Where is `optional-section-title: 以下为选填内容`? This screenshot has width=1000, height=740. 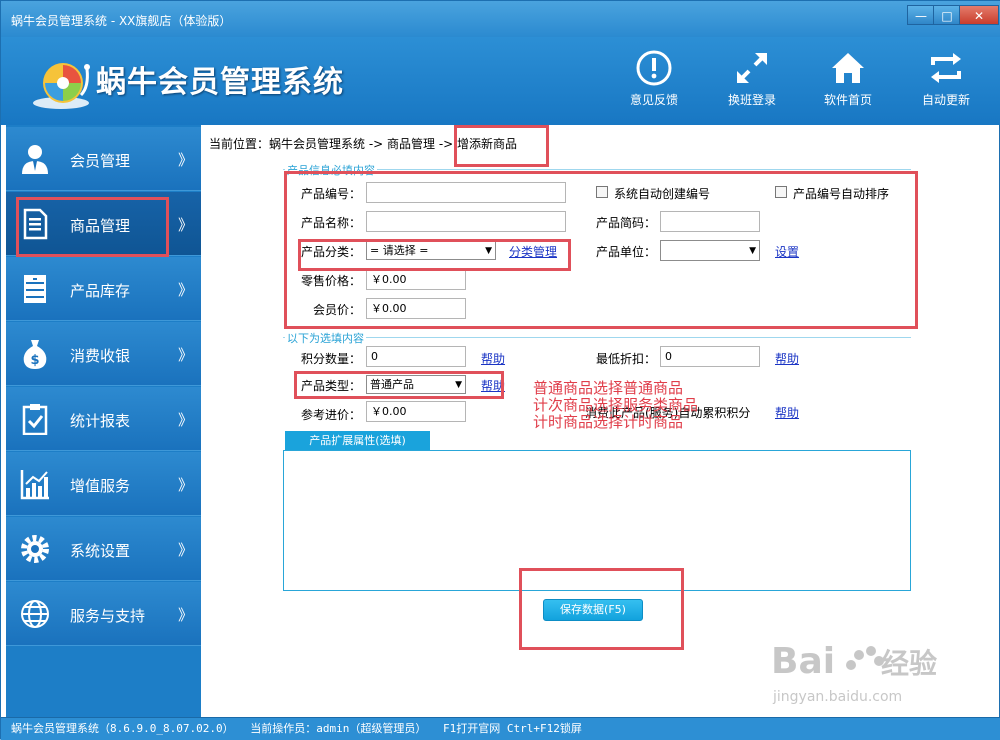 optional-section-title: 以下为选填内容 is located at coordinates (325, 338).